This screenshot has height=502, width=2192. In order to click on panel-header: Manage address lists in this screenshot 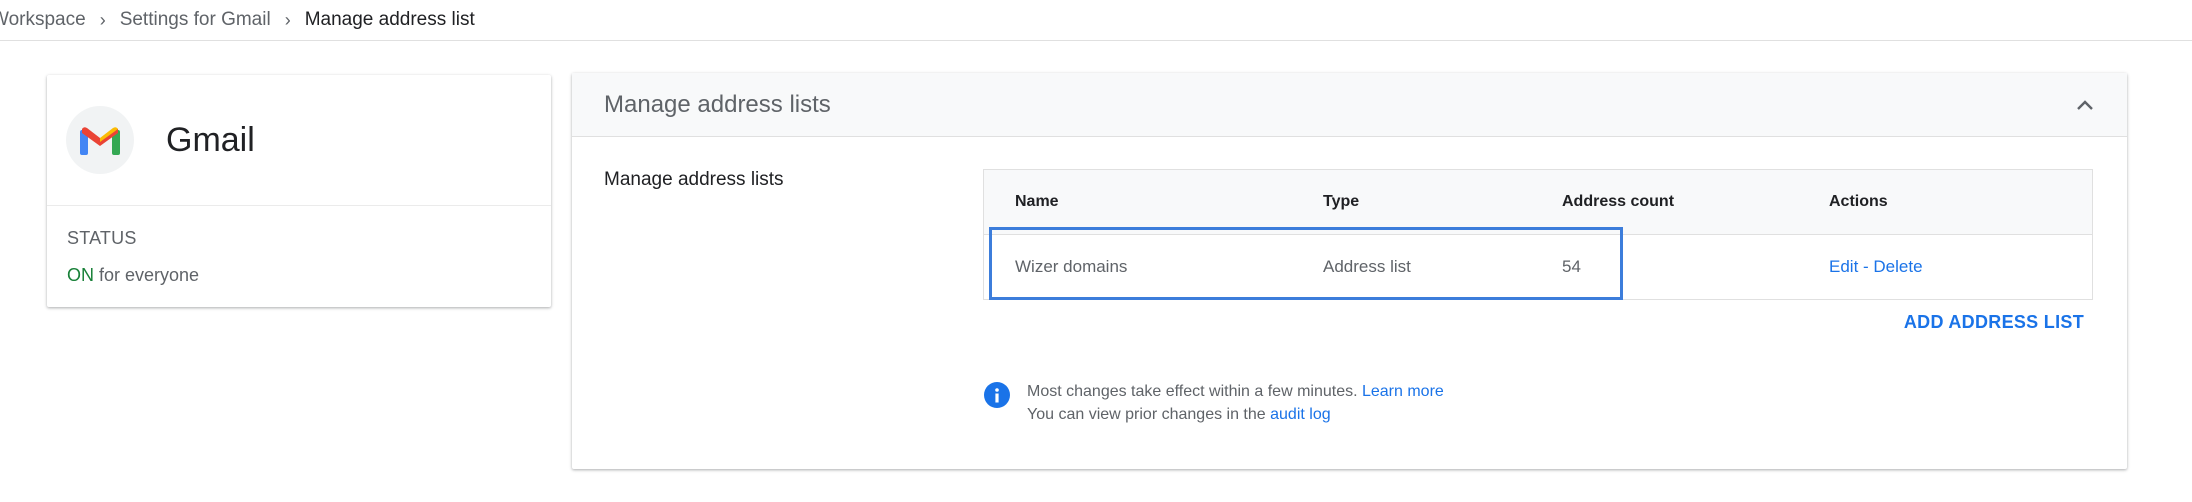, I will do `click(1349, 105)`.